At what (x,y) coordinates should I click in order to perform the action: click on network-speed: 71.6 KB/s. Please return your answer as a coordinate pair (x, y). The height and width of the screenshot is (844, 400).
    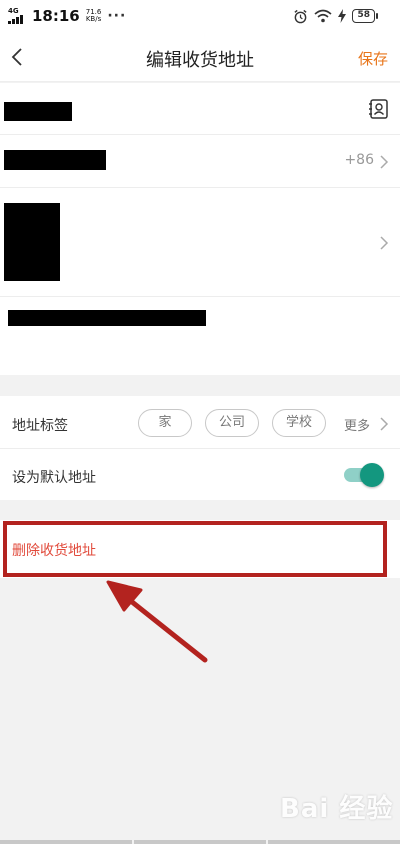
    Looking at the image, I should click on (94, 16).